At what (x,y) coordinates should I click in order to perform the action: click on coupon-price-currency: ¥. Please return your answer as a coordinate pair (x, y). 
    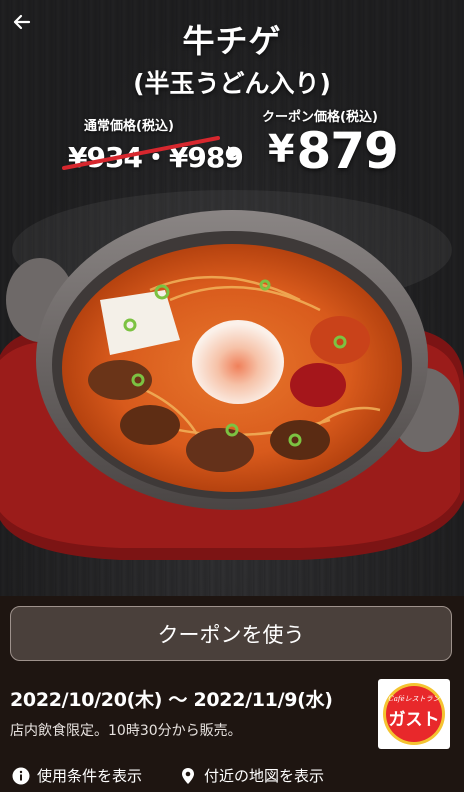
    Looking at the image, I should click on (281, 149).